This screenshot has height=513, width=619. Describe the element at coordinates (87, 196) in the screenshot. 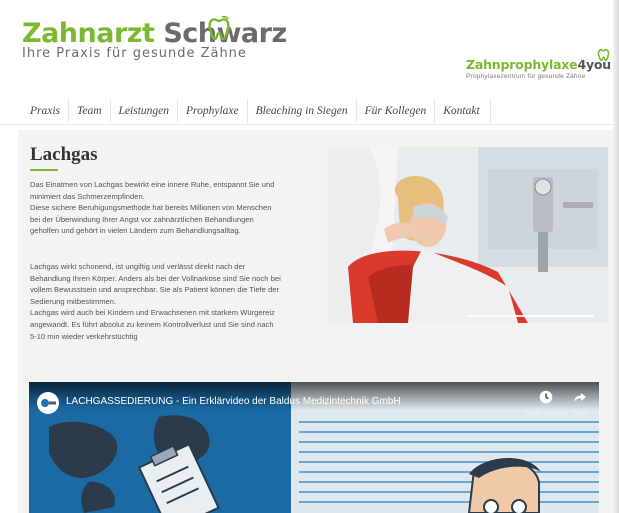

I see `text-line: minimiert das Schmerzempfinden.` at that location.